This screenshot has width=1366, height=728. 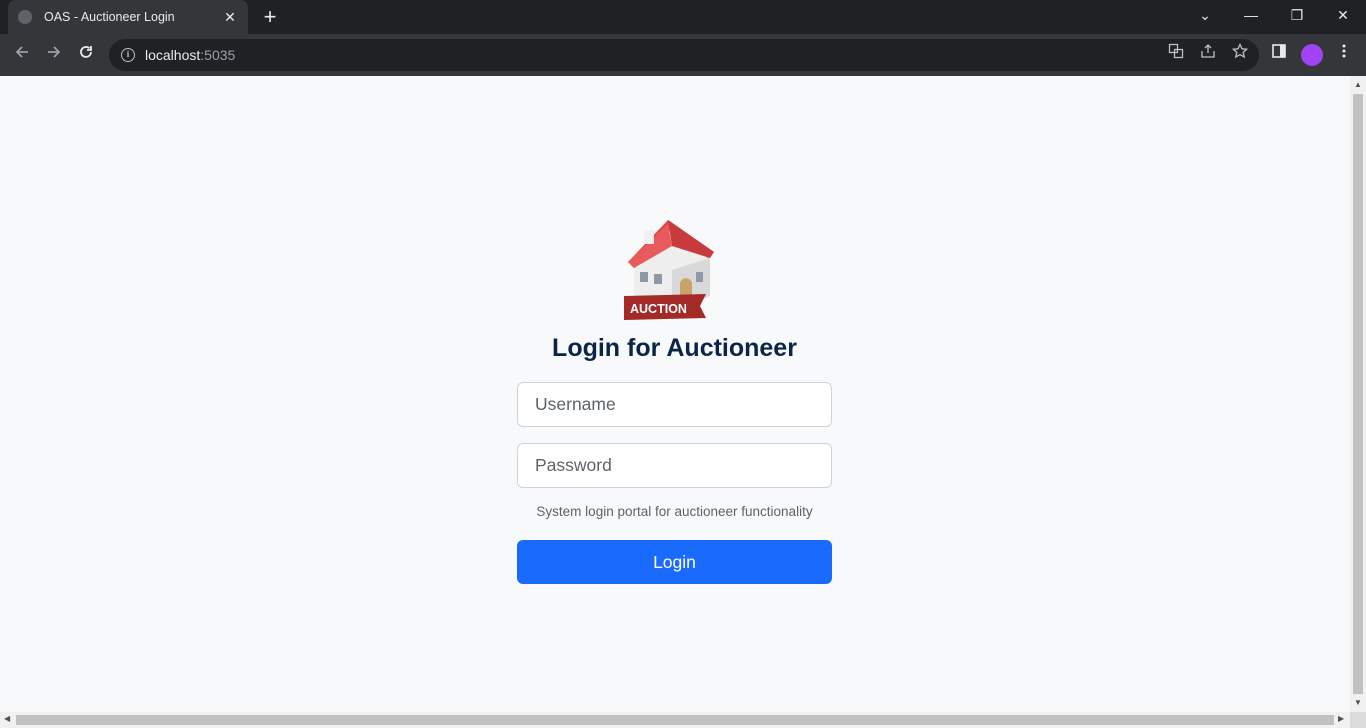 What do you see at coordinates (1358, 702) in the screenshot?
I see `scroll-down-icon: ▼` at bounding box center [1358, 702].